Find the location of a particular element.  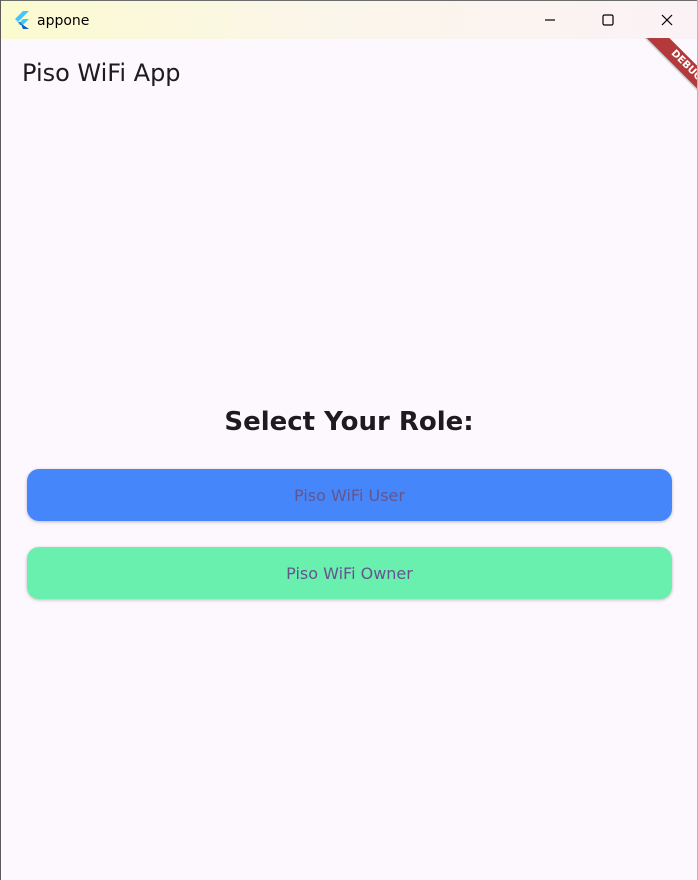

close-icon is located at coordinates (667, 20).